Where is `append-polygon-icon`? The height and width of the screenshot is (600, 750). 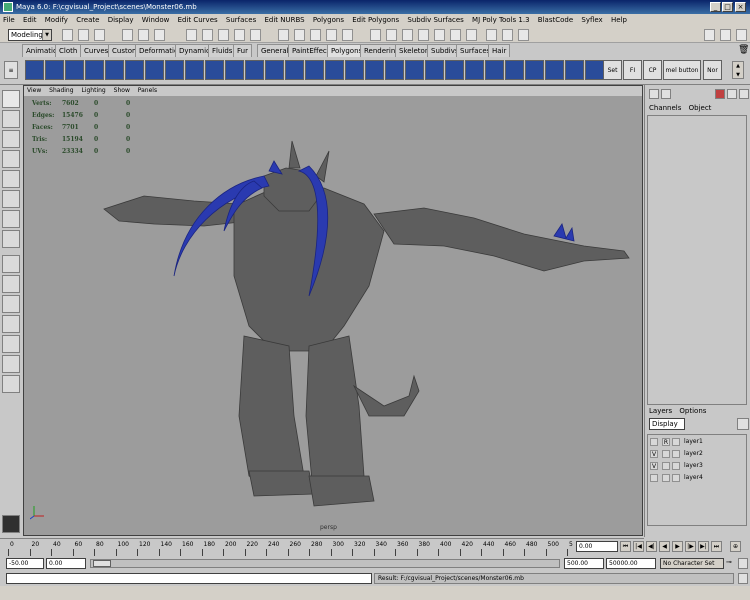
append-polygon-icon is located at coordinates (474, 70).